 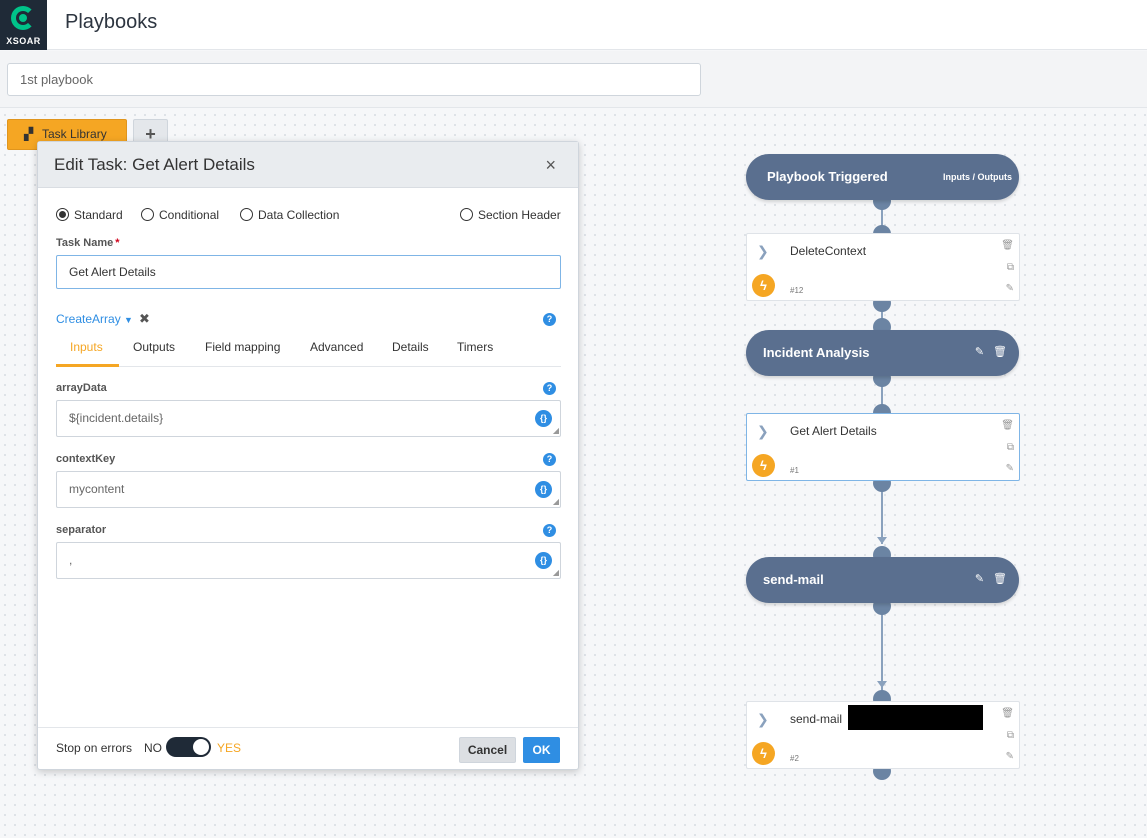 What do you see at coordinates (550, 165) in the screenshot?
I see `close-icon: ×` at bounding box center [550, 165].